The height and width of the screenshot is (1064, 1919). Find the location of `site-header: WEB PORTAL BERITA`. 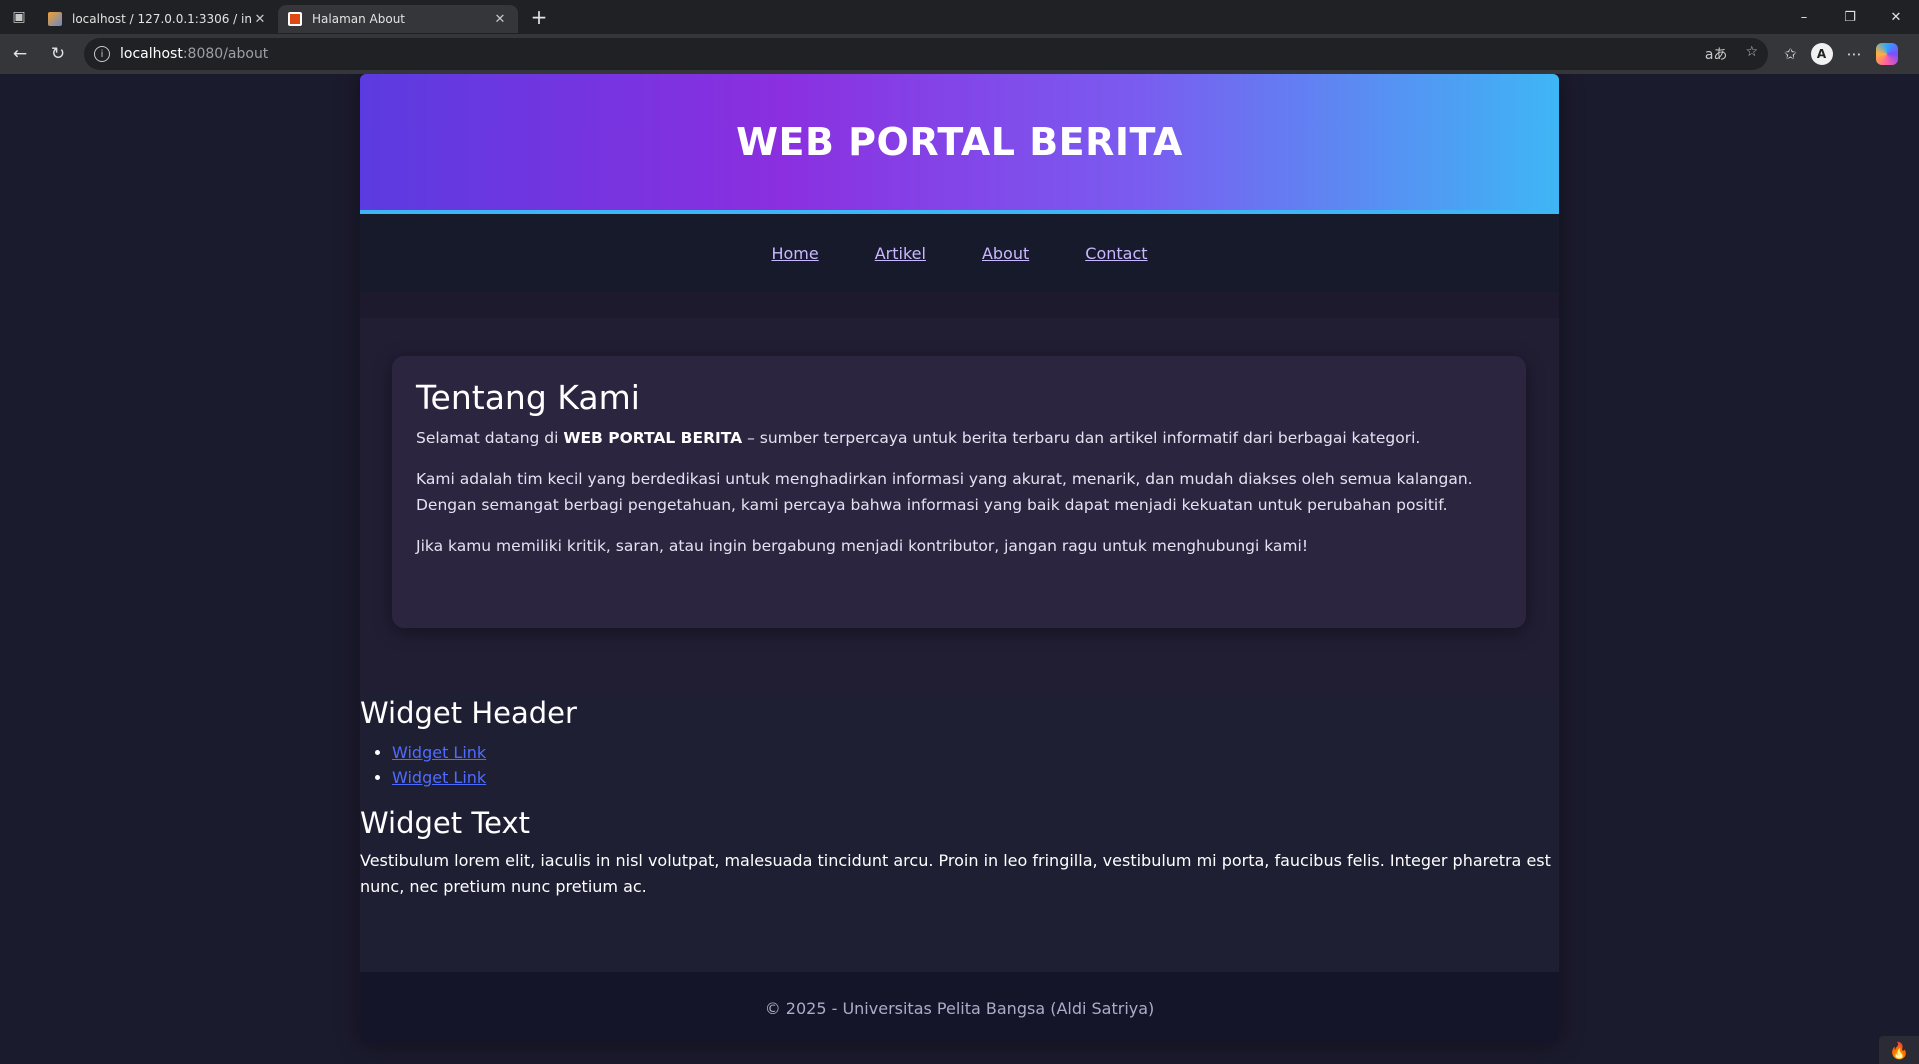

site-header: WEB PORTAL BERITA is located at coordinates (959, 144).